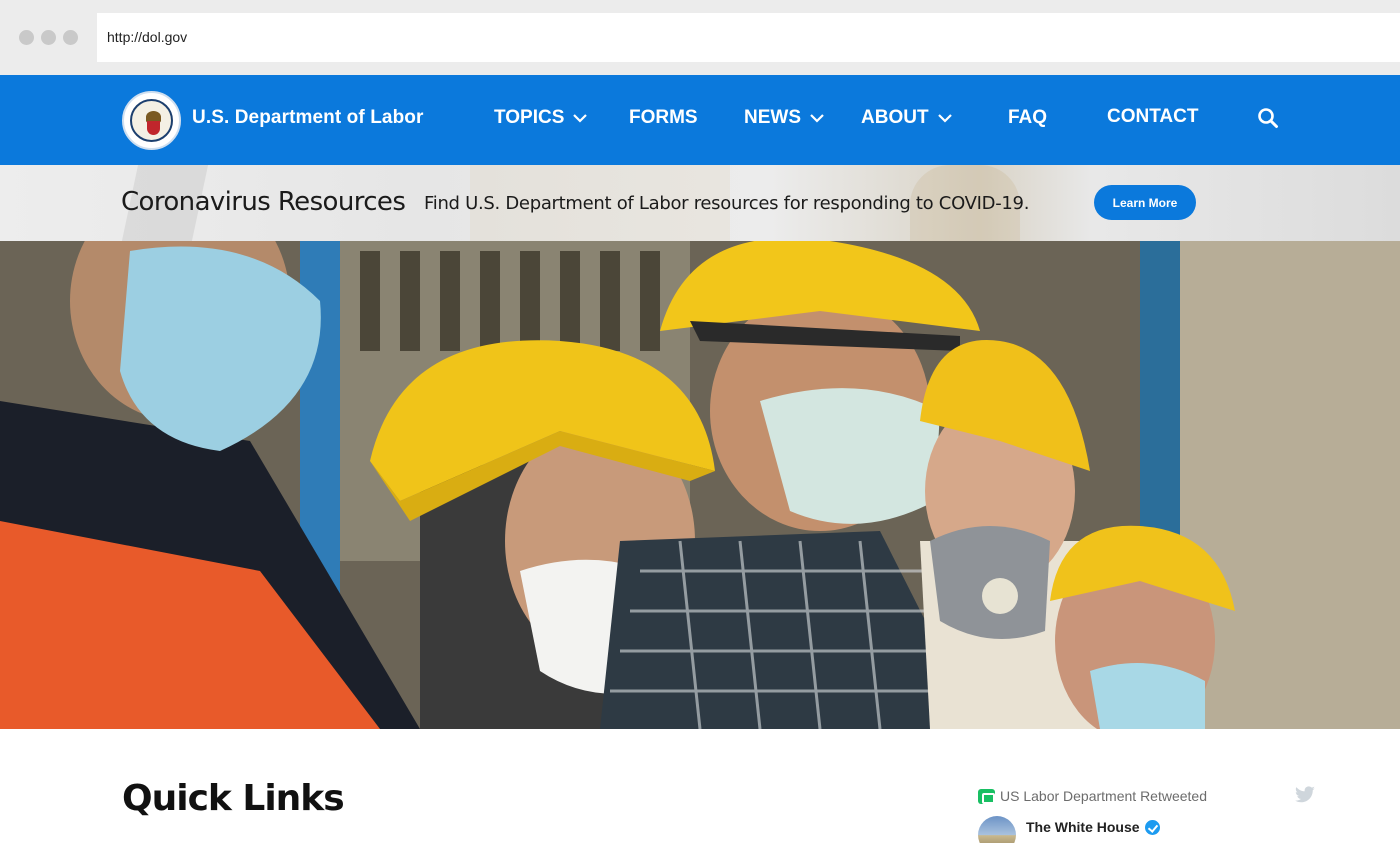 The width and height of the screenshot is (1400, 843). I want to click on tweet-author-name: The White House, so click(1083, 827).